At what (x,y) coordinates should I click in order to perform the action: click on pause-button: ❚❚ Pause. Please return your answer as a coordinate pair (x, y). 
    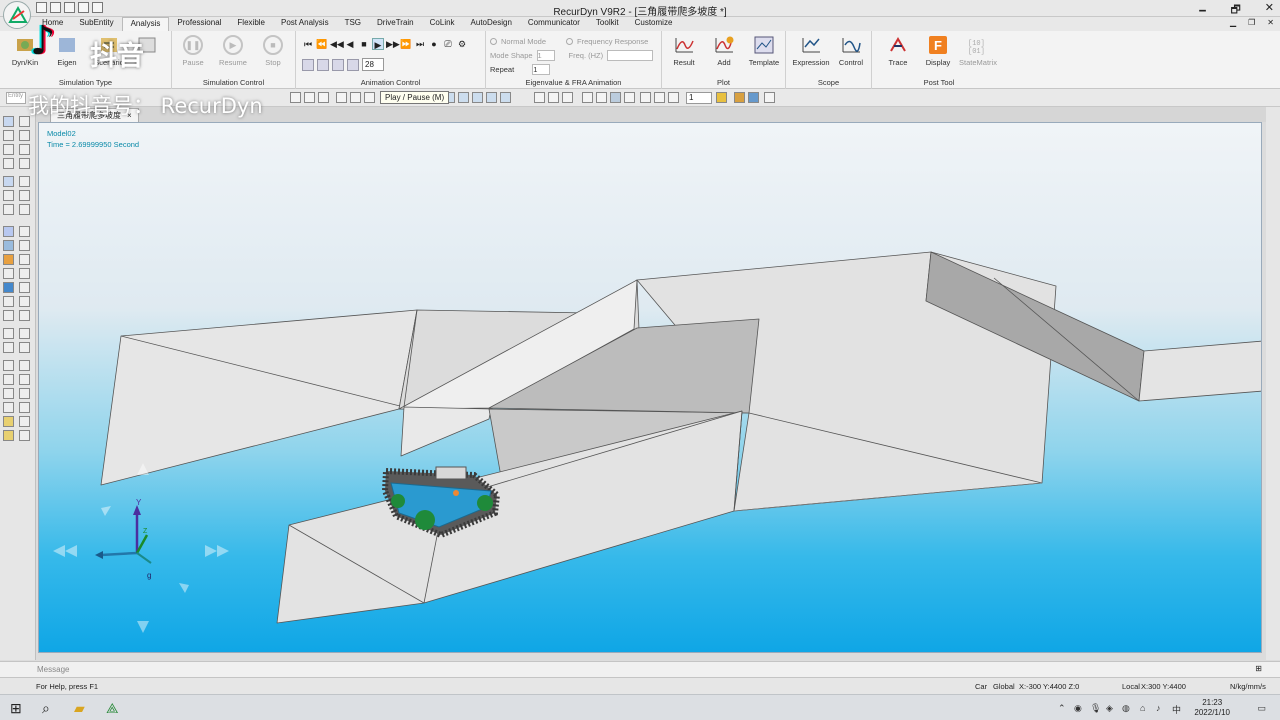
    Looking at the image, I should click on (193, 51).